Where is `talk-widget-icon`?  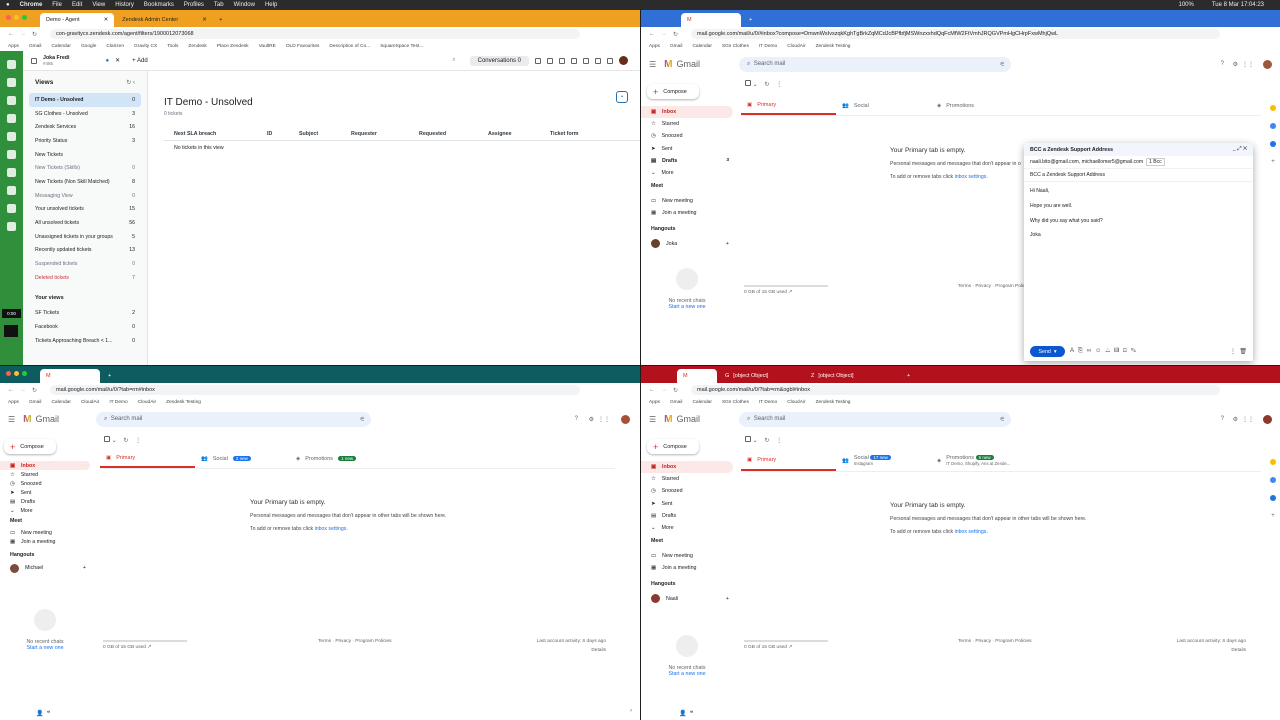
talk-widget-icon is located at coordinates (11, 331).